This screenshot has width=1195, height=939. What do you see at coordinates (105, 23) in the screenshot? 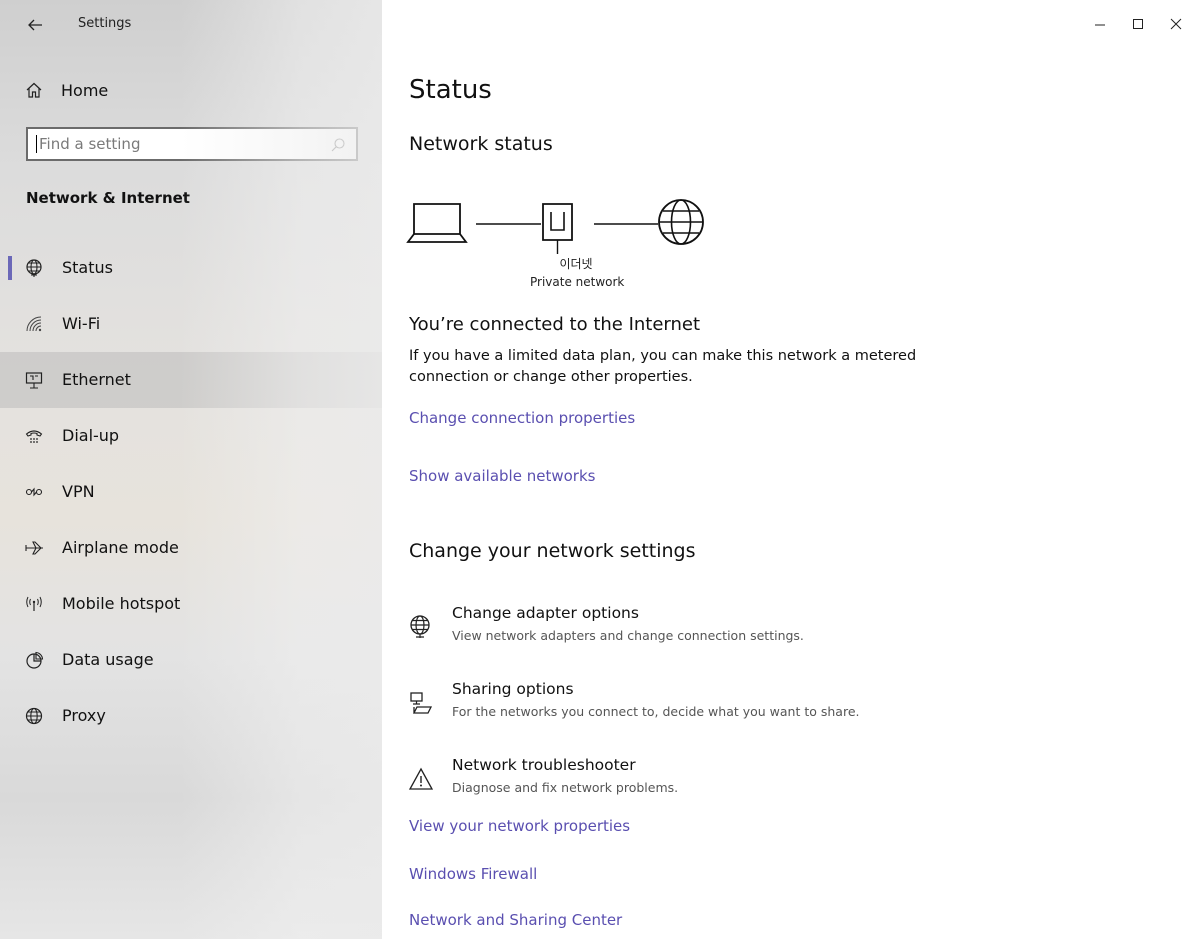
I see `window-title: Settings` at bounding box center [105, 23].